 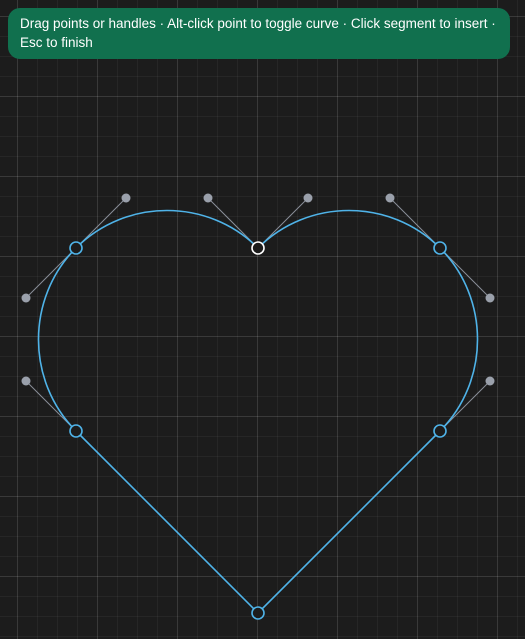 What do you see at coordinates (258, 613) in the screenshot?
I see `anchor-point-bottom` at bounding box center [258, 613].